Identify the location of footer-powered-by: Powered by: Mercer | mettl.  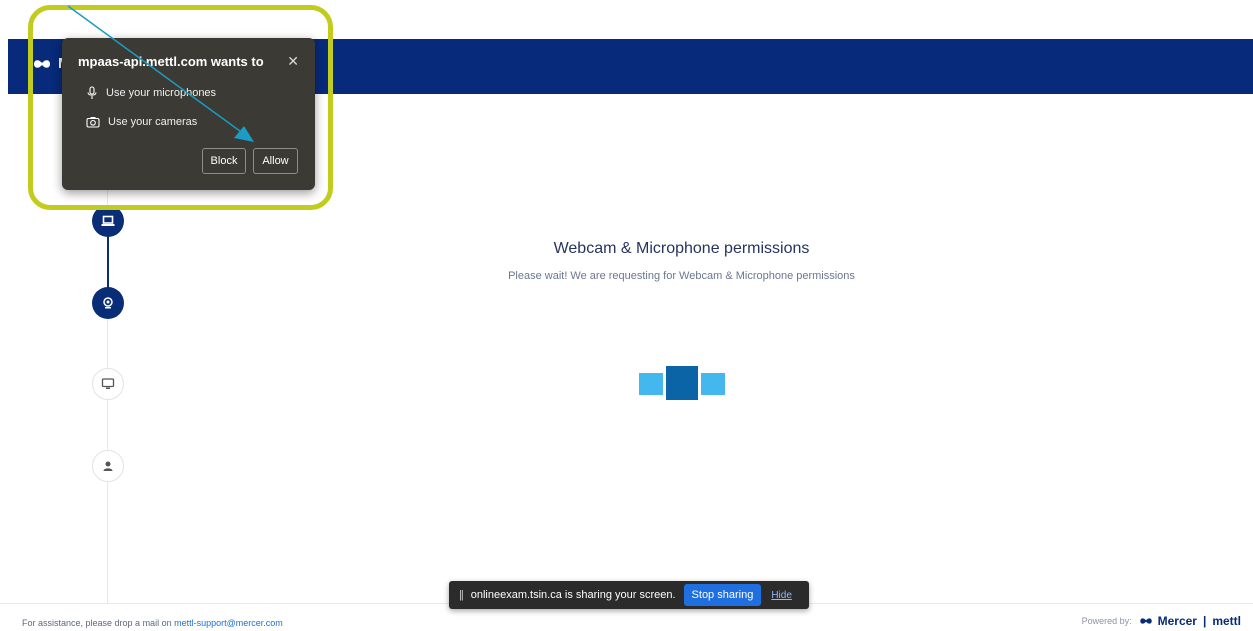
(1161, 621).